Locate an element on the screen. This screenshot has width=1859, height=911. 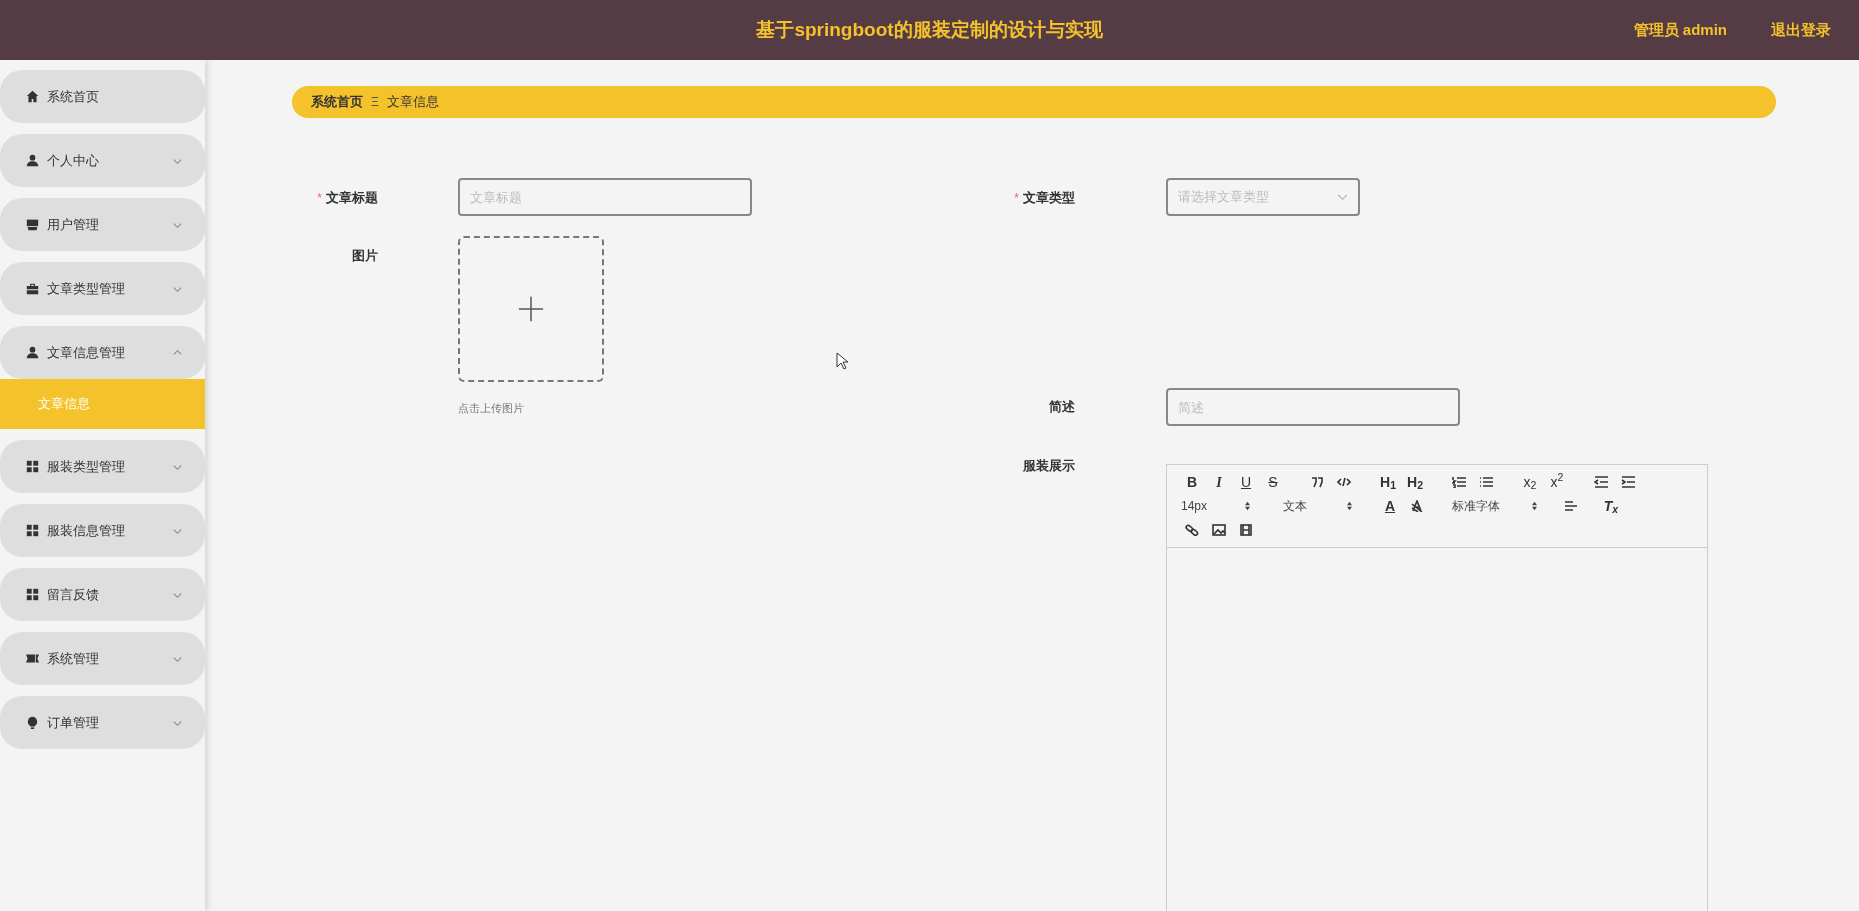
chevron-down-icon is located at coordinates (1342, 197).